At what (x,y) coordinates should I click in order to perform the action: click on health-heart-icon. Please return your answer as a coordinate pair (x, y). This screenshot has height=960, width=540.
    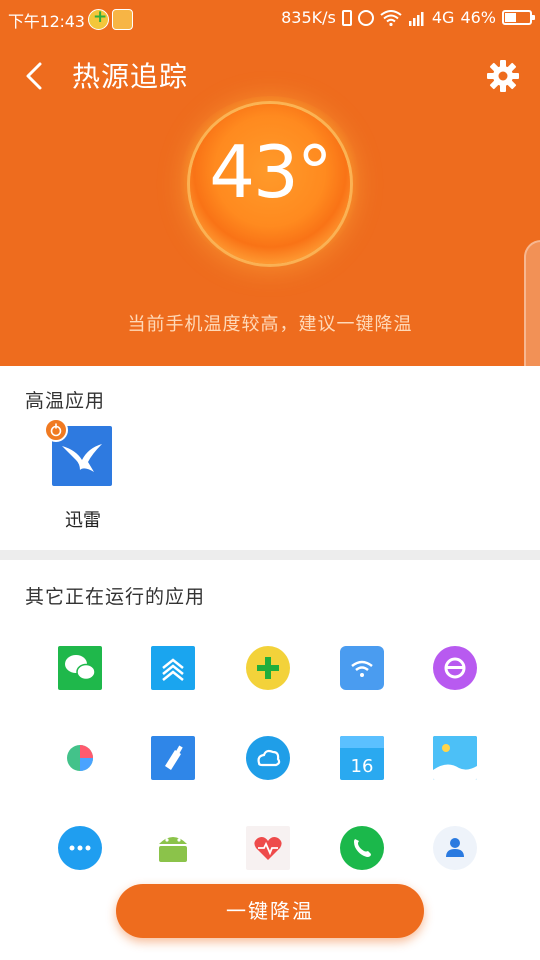
    Looking at the image, I should click on (268, 848).